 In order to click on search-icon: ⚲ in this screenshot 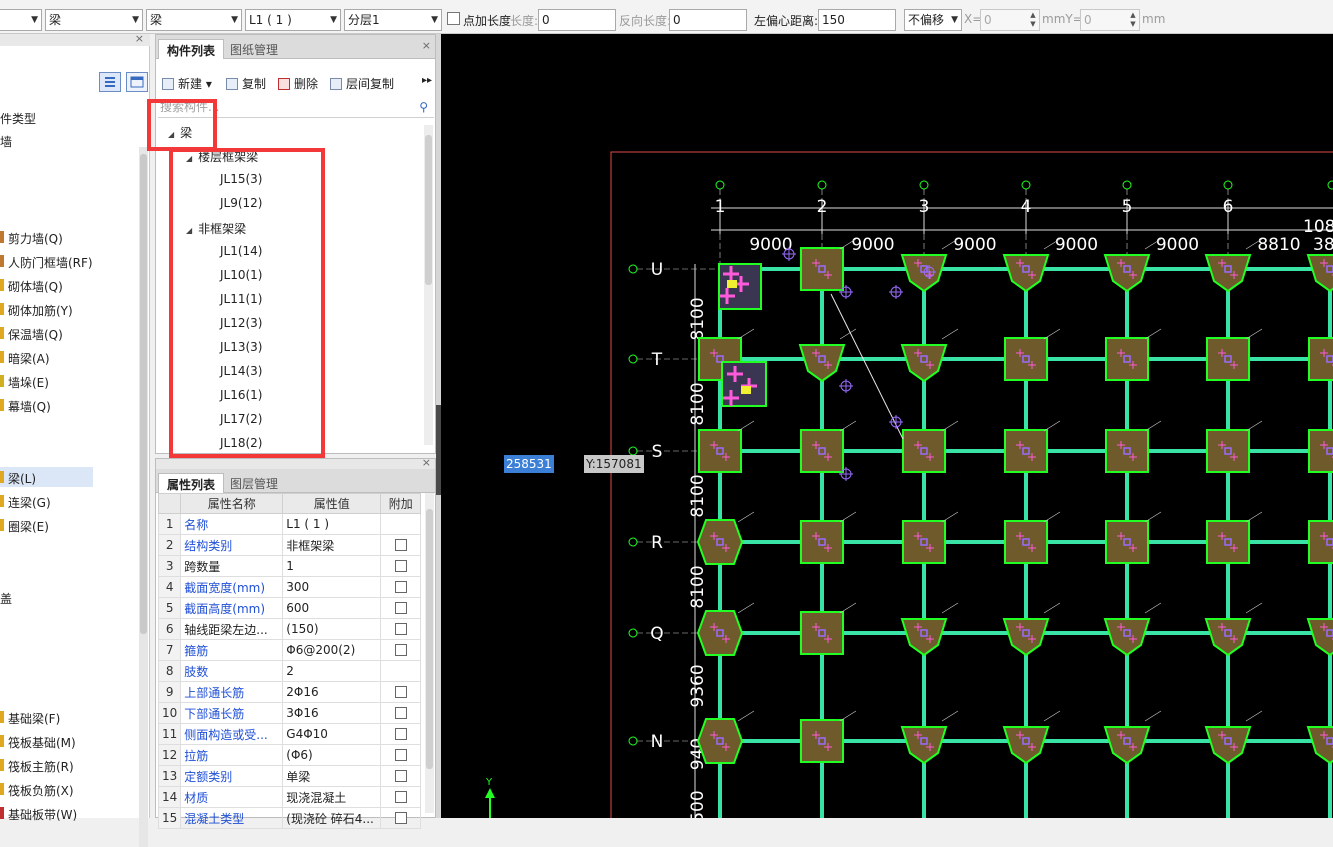, I will do `click(423, 107)`.